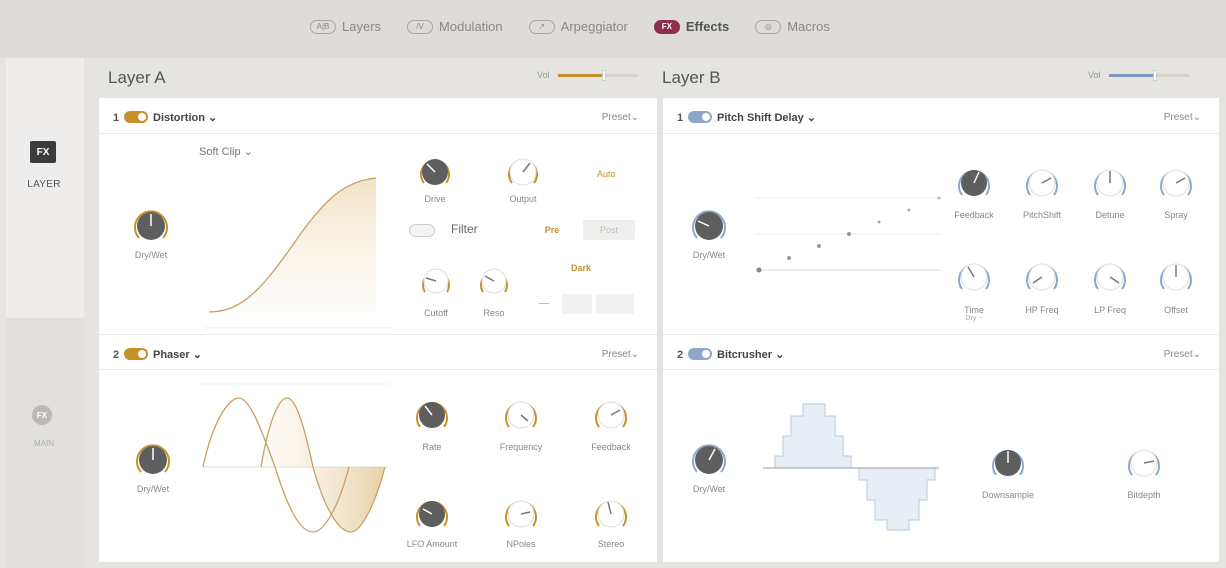  Describe the element at coordinates (42, 415) in the screenshot. I see `main-fx-button: FX` at that location.